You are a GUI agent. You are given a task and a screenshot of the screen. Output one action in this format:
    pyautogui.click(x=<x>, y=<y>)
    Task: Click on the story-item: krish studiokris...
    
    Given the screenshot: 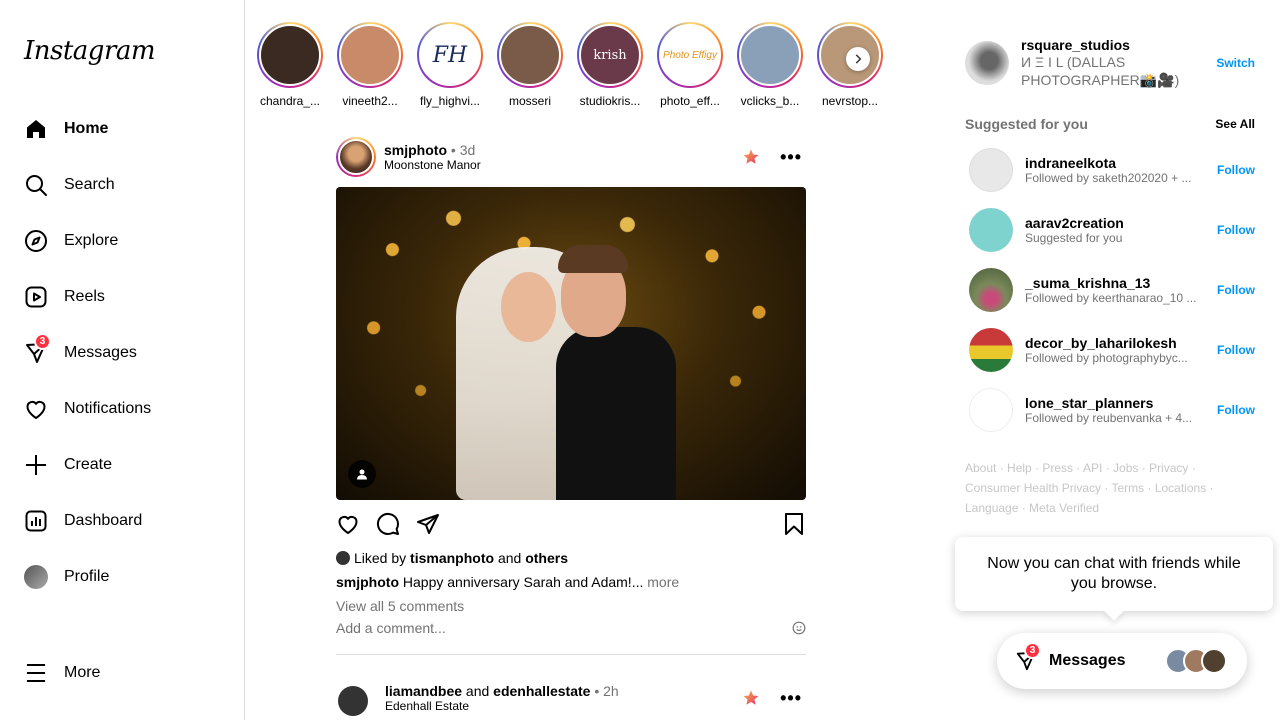 What is the action you would take?
    pyautogui.click(x=610, y=65)
    